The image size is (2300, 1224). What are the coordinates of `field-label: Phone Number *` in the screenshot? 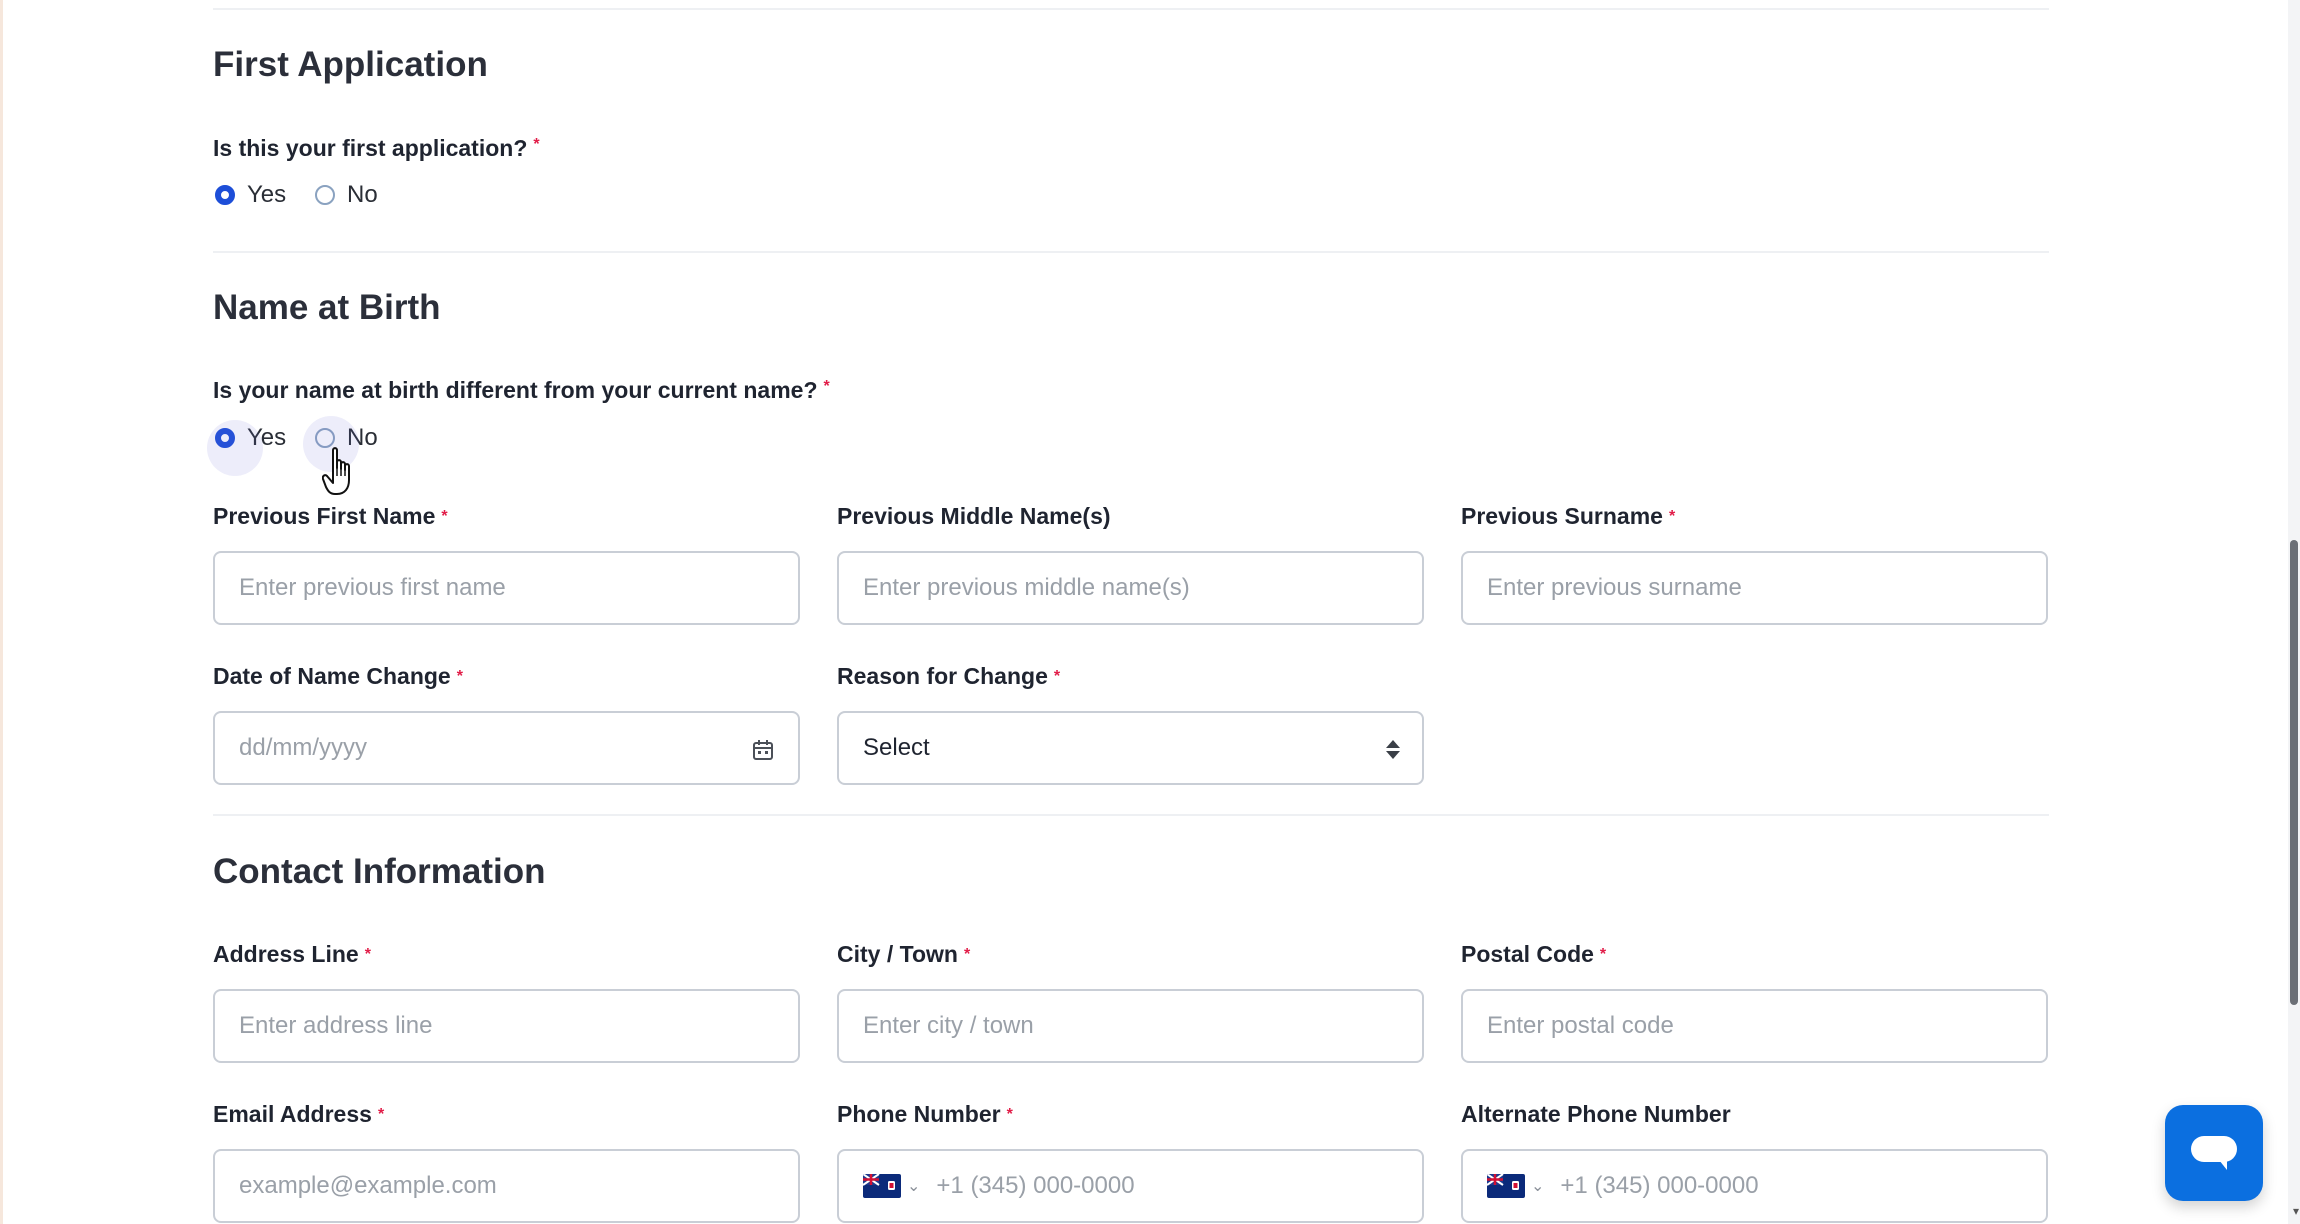 It's located at (1130, 1114).